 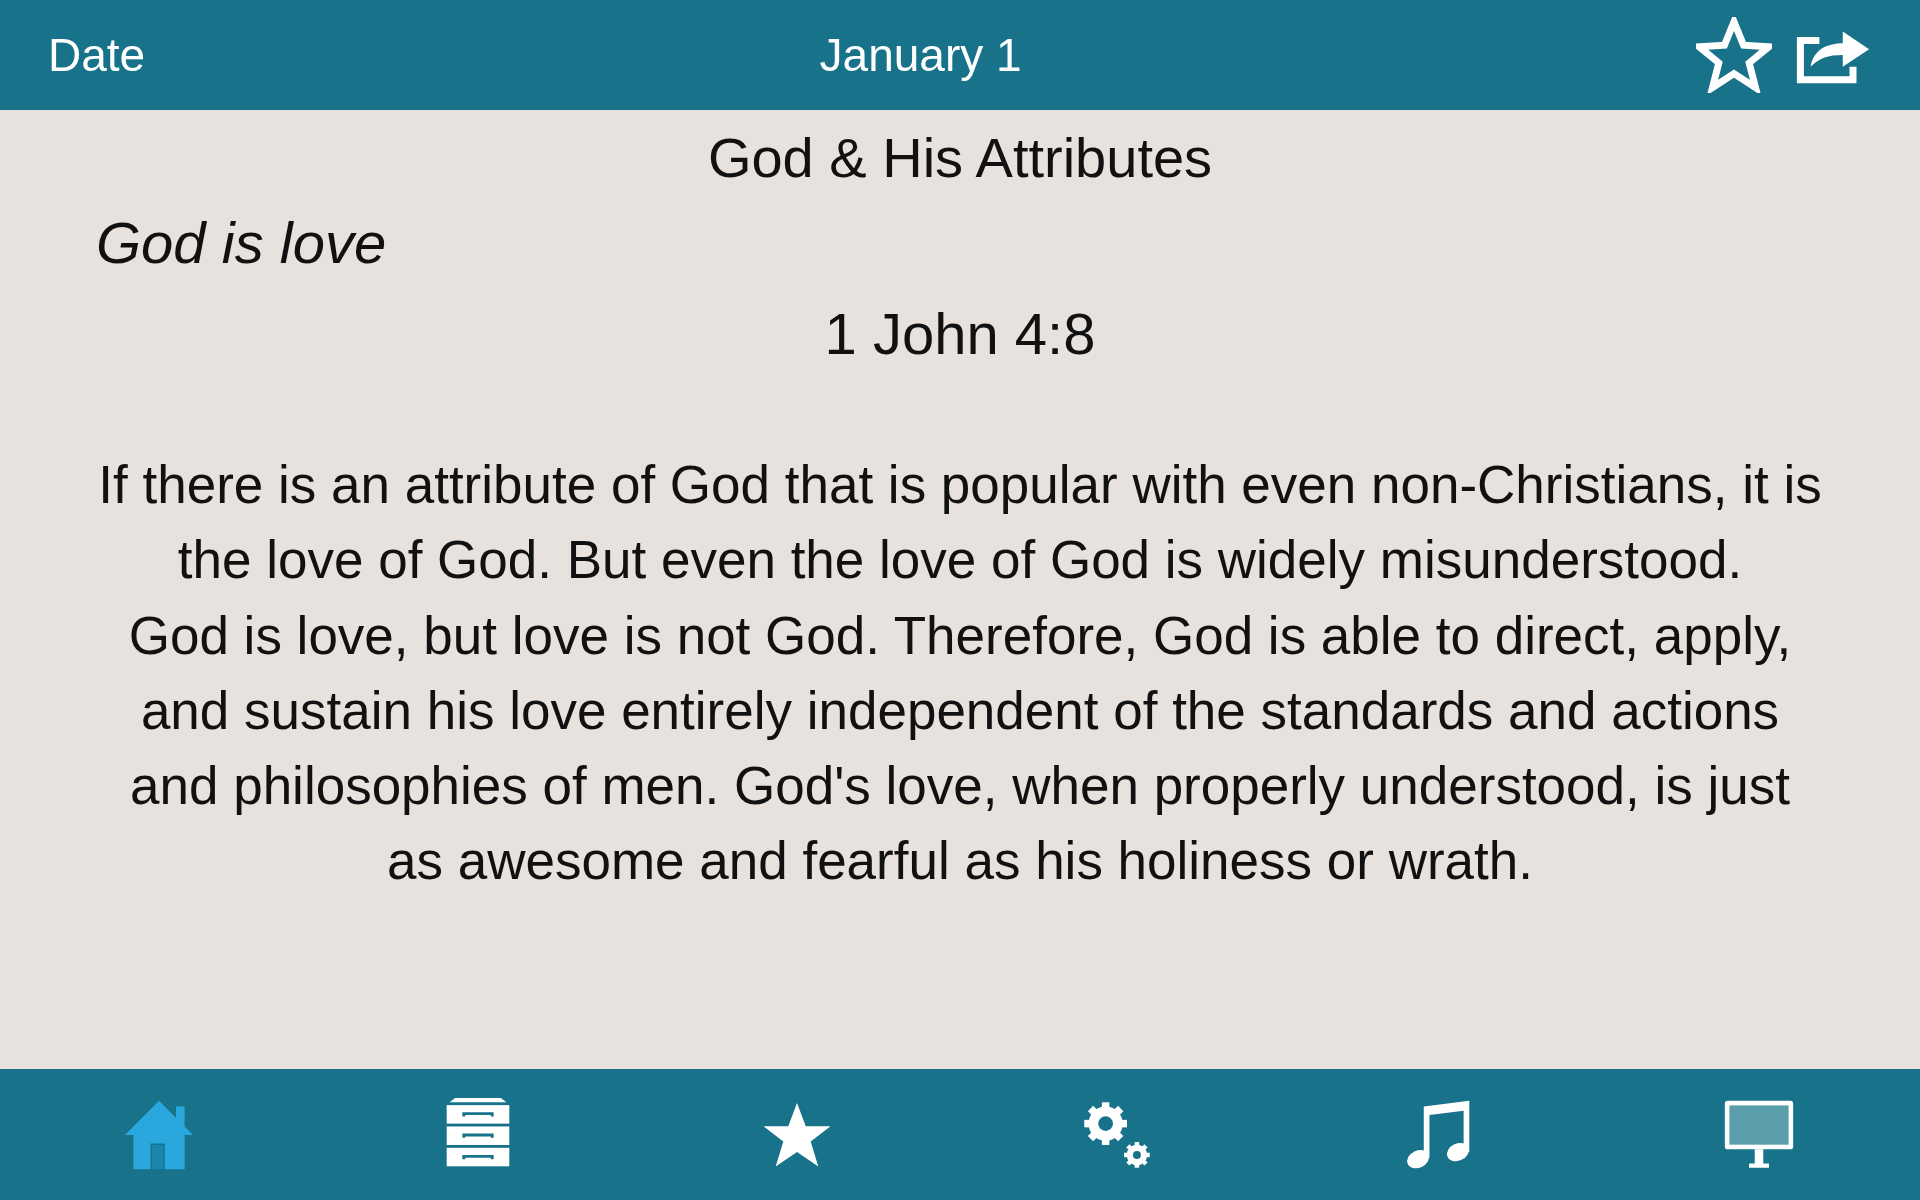 I want to click on heading: God & His Attributes, so click(x=960, y=158).